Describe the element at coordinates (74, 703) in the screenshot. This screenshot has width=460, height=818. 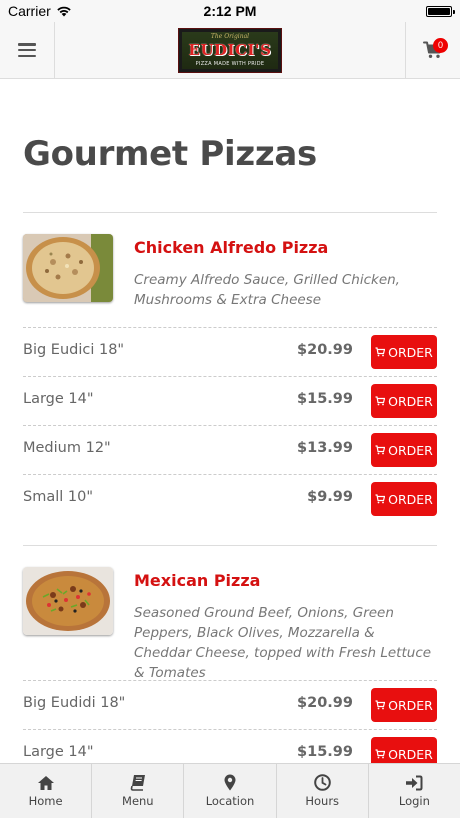
I see `size-label: Big Eudidi 18"` at that location.